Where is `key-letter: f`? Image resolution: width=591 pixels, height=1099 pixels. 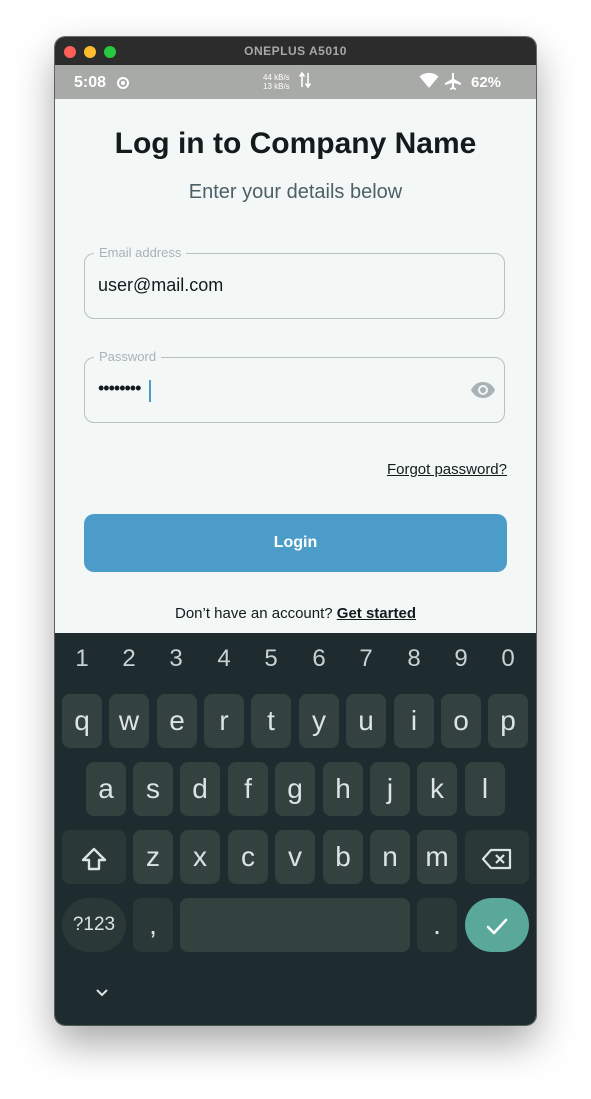
key-letter: f is located at coordinates (248, 789).